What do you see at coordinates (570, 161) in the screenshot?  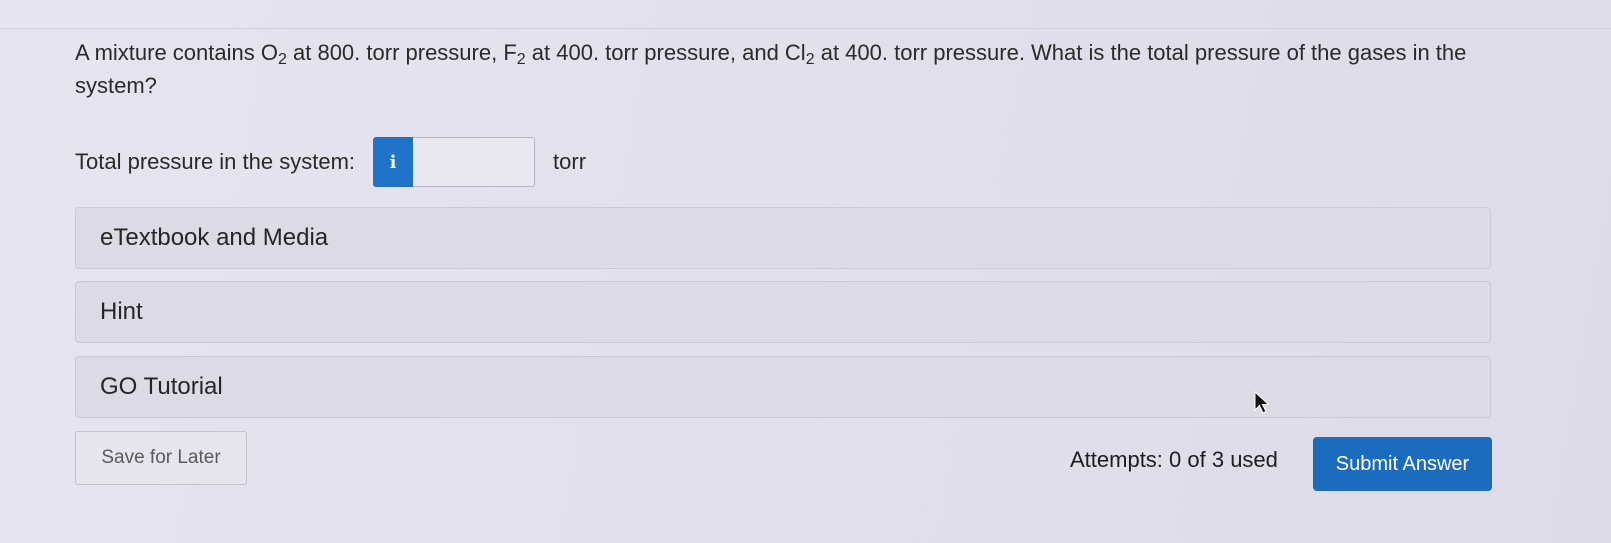 I see `unit-label: torr` at bounding box center [570, 161].